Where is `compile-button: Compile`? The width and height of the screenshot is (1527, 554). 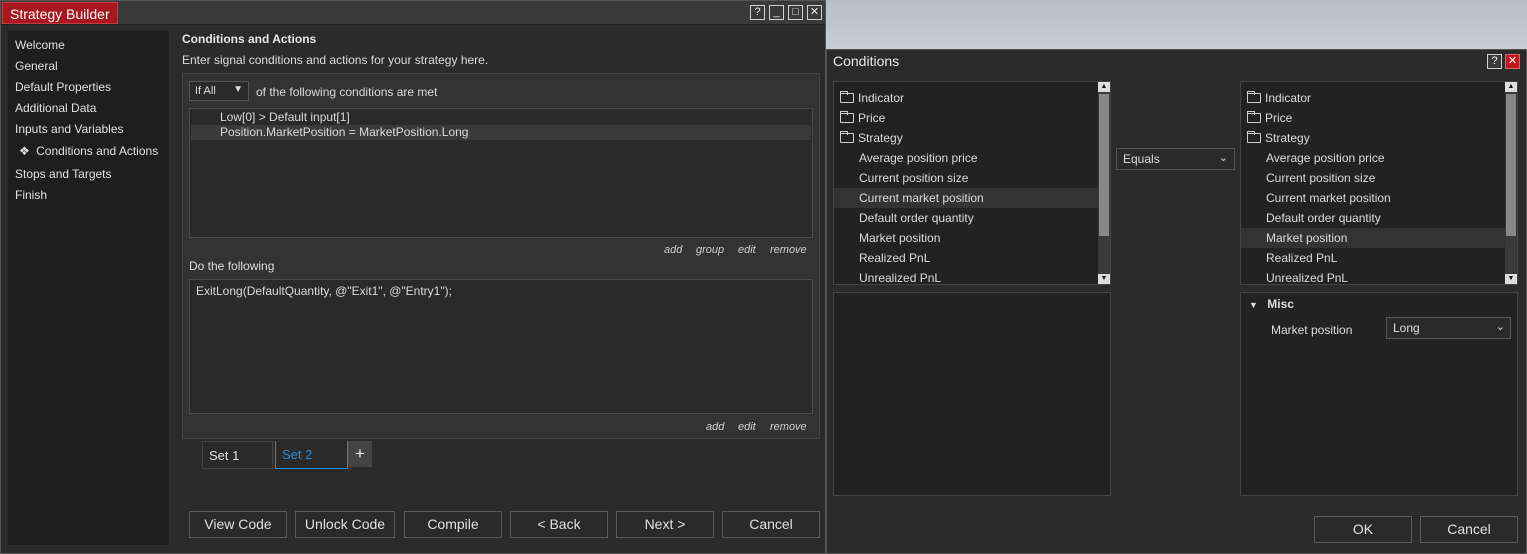 compile-button: Compile is located at coordinates (453, 524).